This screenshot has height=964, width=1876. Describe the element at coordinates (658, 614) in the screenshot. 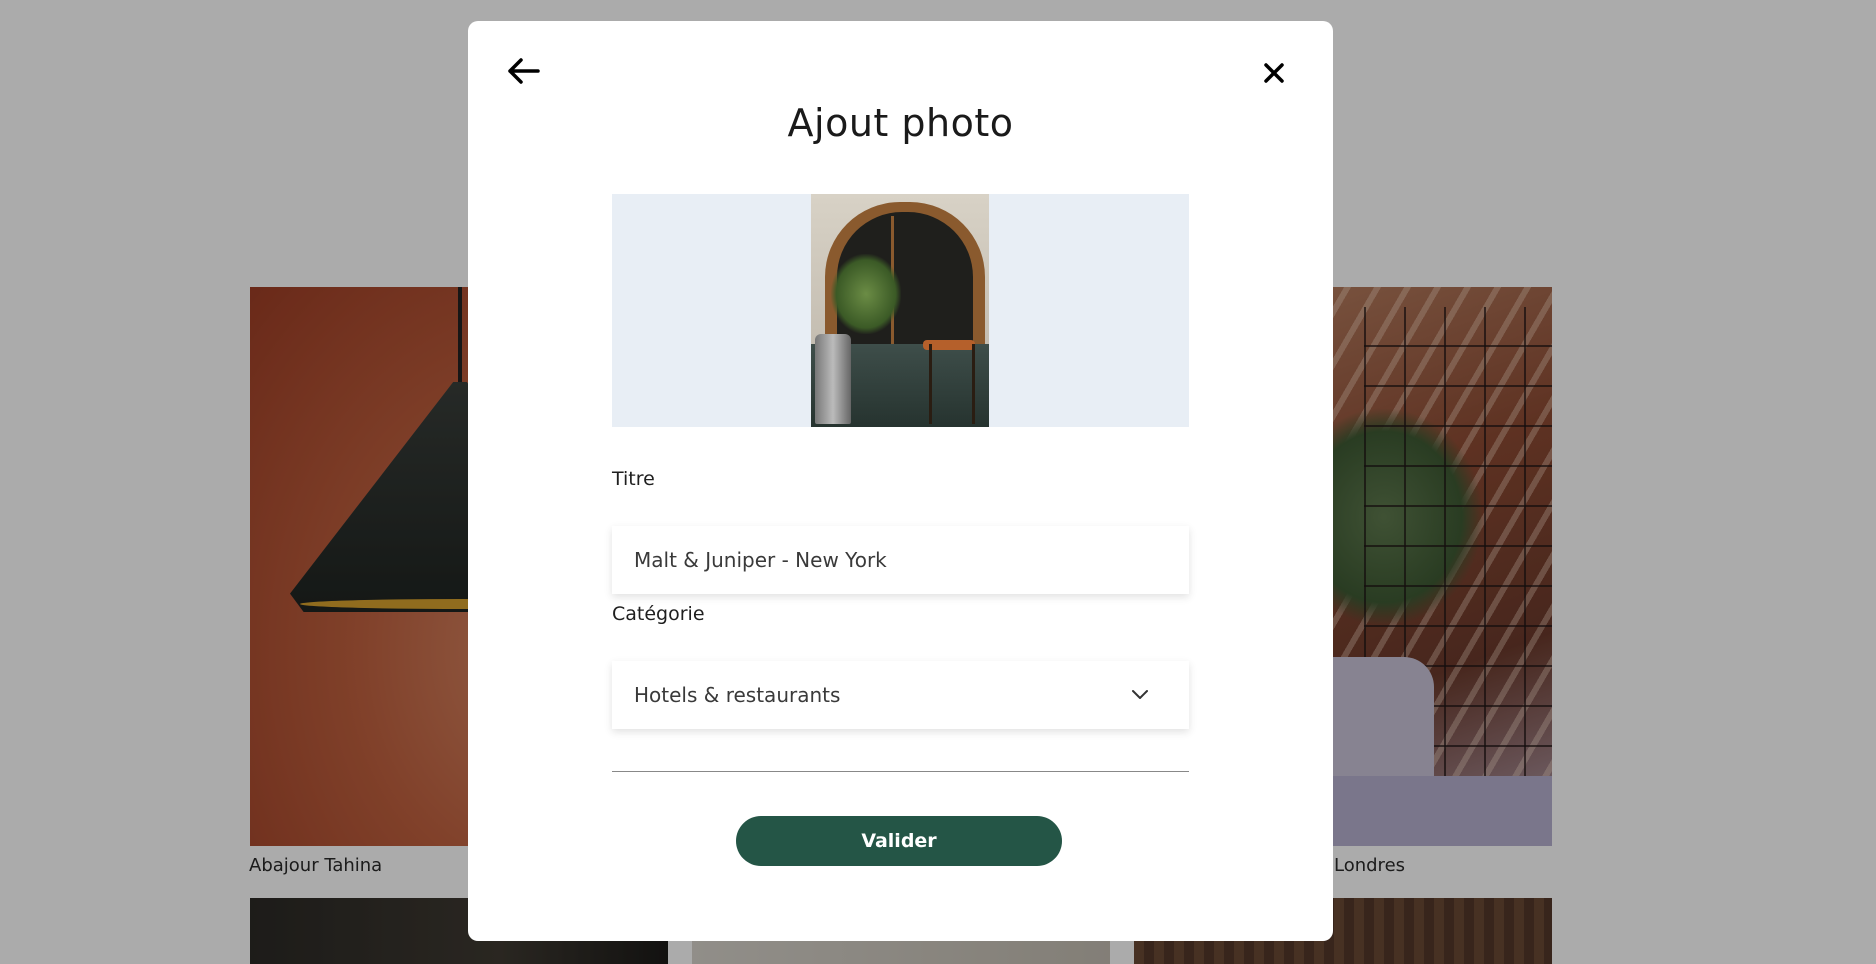

I see `category-label: Catégorie` at that location.